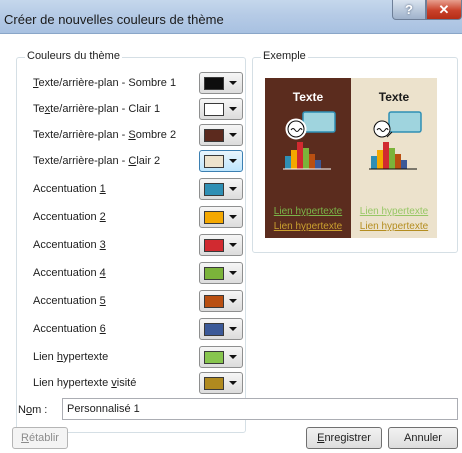  Describe the element at coordinates (260, 409) in the screenshot. I see `name-input` at that location.